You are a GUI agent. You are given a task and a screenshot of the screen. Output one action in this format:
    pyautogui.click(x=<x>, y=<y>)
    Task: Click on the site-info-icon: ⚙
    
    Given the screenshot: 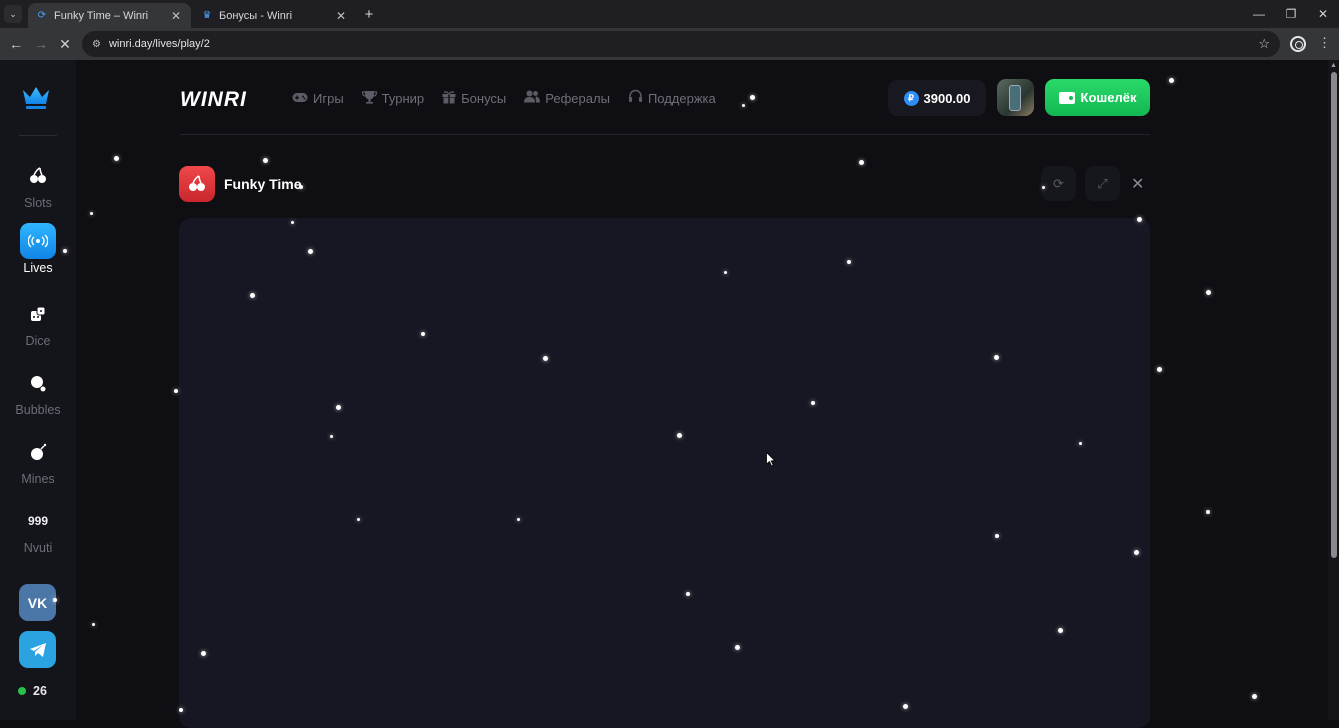 What is the action you would take?
    pyautogui.click(x=96, y=44)
    